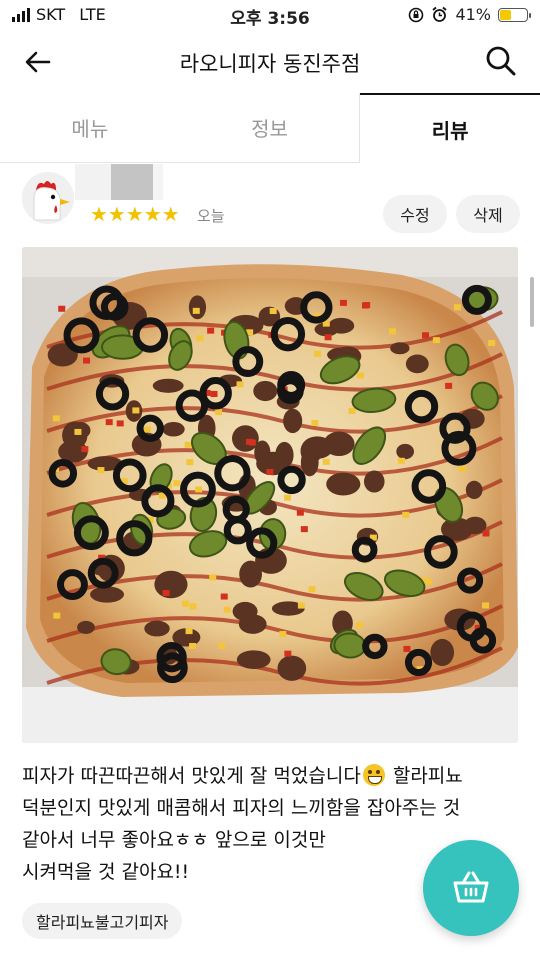  What do you see at coordinates (488, 214) in the screenshot?
I see `delete-button: 삭제` at bounding box center [488, 214].